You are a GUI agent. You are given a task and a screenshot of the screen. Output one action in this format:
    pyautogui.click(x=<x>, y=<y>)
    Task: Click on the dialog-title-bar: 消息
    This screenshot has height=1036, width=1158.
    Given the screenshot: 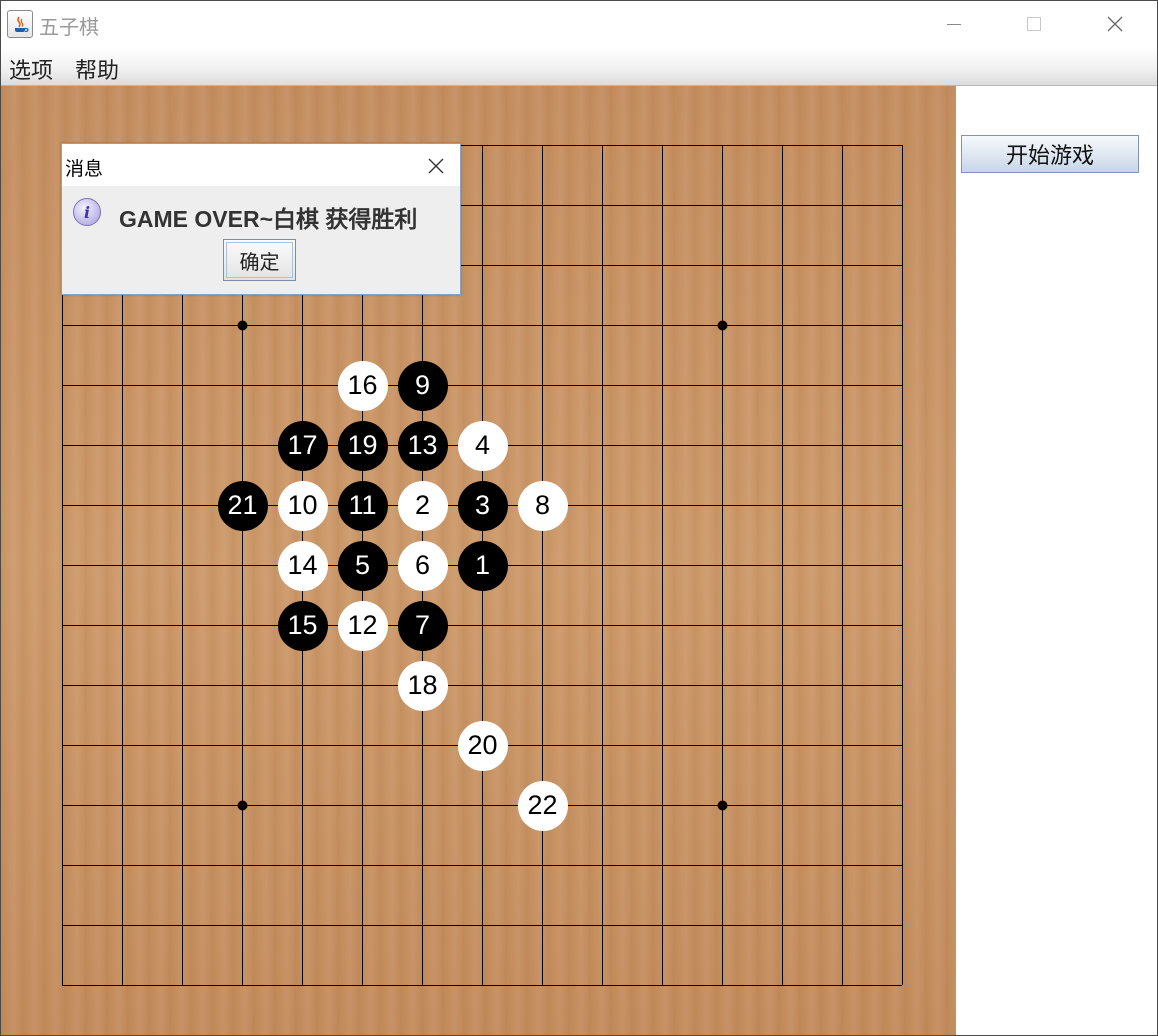 What is the action you would take?
    pyautogui.click(x=261, y=165)
    